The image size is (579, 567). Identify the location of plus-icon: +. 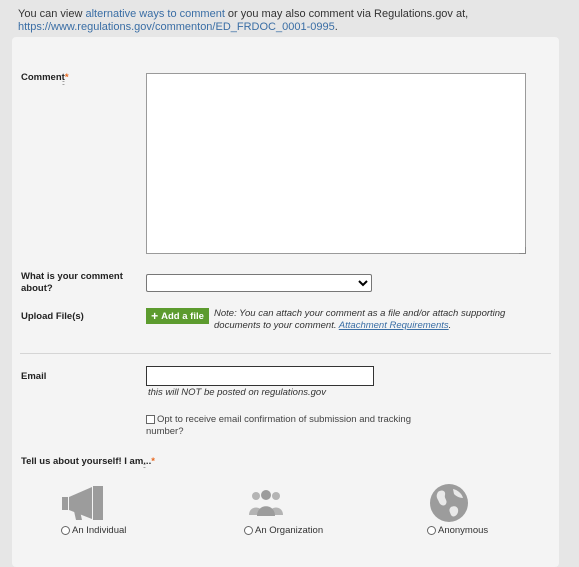
(155, 316).